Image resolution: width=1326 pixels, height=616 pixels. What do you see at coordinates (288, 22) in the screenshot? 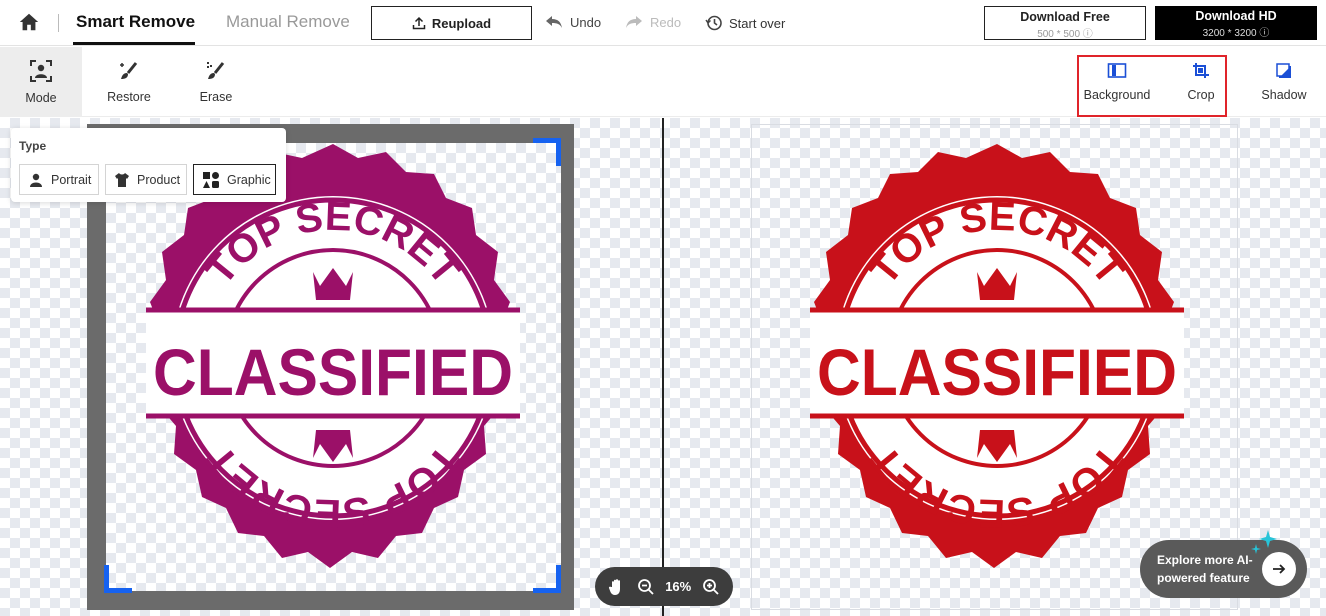
I see `tab-manual-remove: Manual Remove` at bounding box center [288, 22].